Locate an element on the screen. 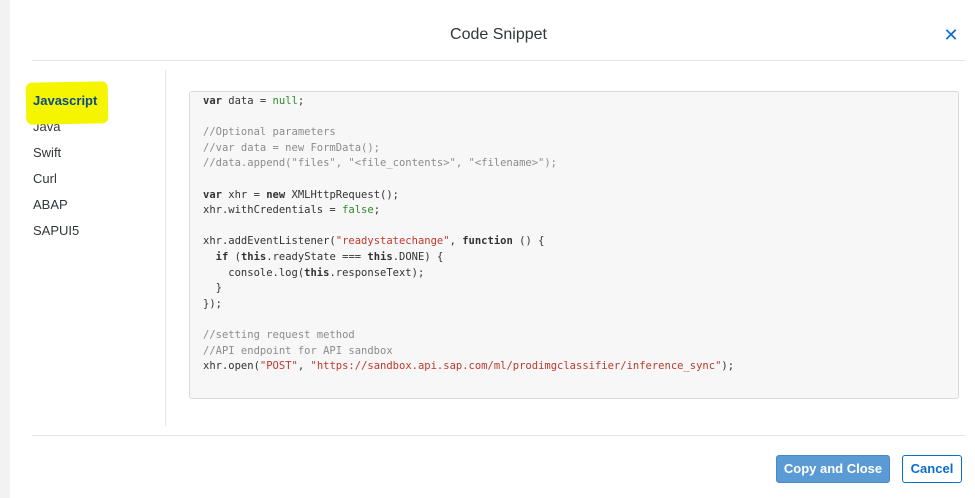 The height and width of the screenshot is (498, 975). language-list: Javascript Java Swift Curl ABAP SAPUI5 is located at coordinates (88, 162).